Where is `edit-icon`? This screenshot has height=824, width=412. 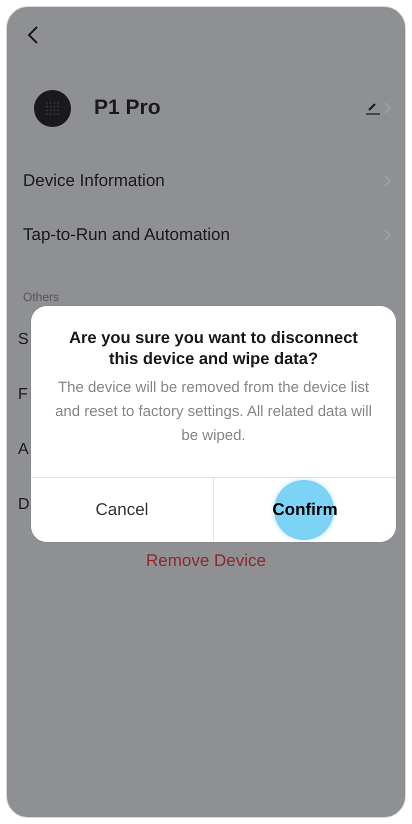 edit-icon is located at coordinates (373, 108).